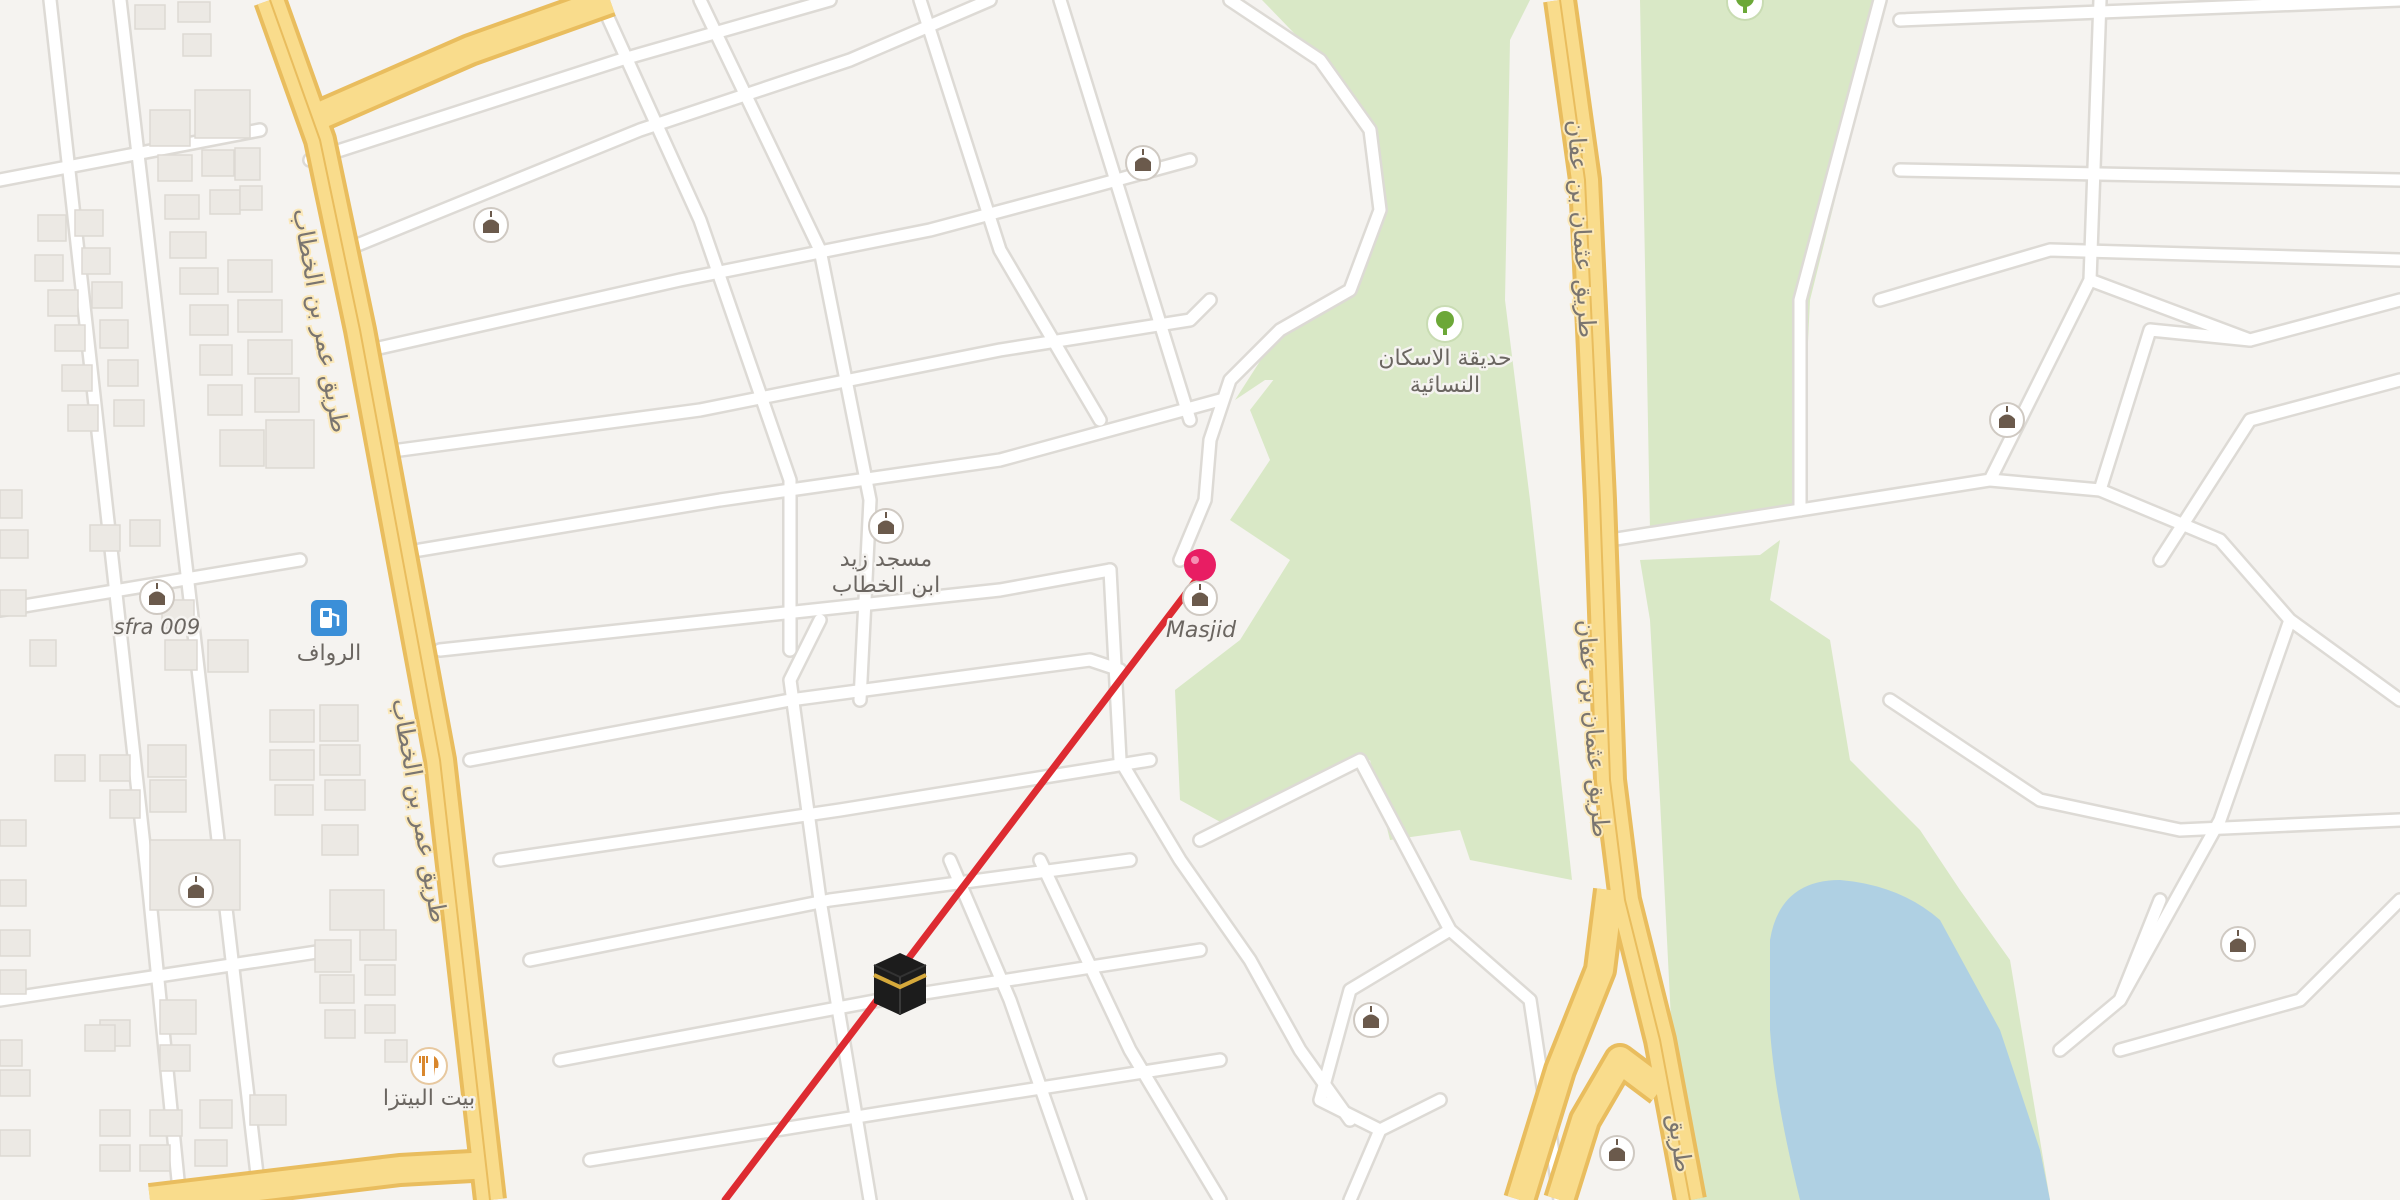 The height and width of the screenshot is (1200, 2400). What do you see at coordinates (429, 1098) in the screenshot?
I see `restaurant-label: بيت البيتزا` at bounding box center [429, 1098].